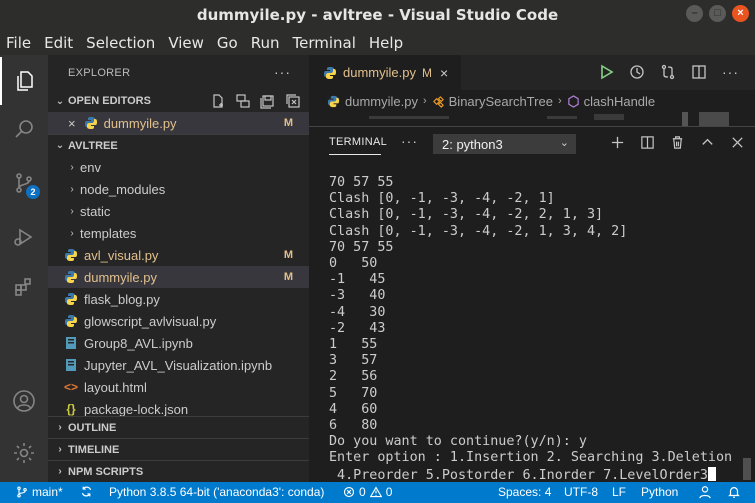 The image size is (755, 503). What do you see at coordinates (504, 144) in the screenshot?
I see `terminal-select: 2: python3 ⌄` at bounding box center [504, 144].